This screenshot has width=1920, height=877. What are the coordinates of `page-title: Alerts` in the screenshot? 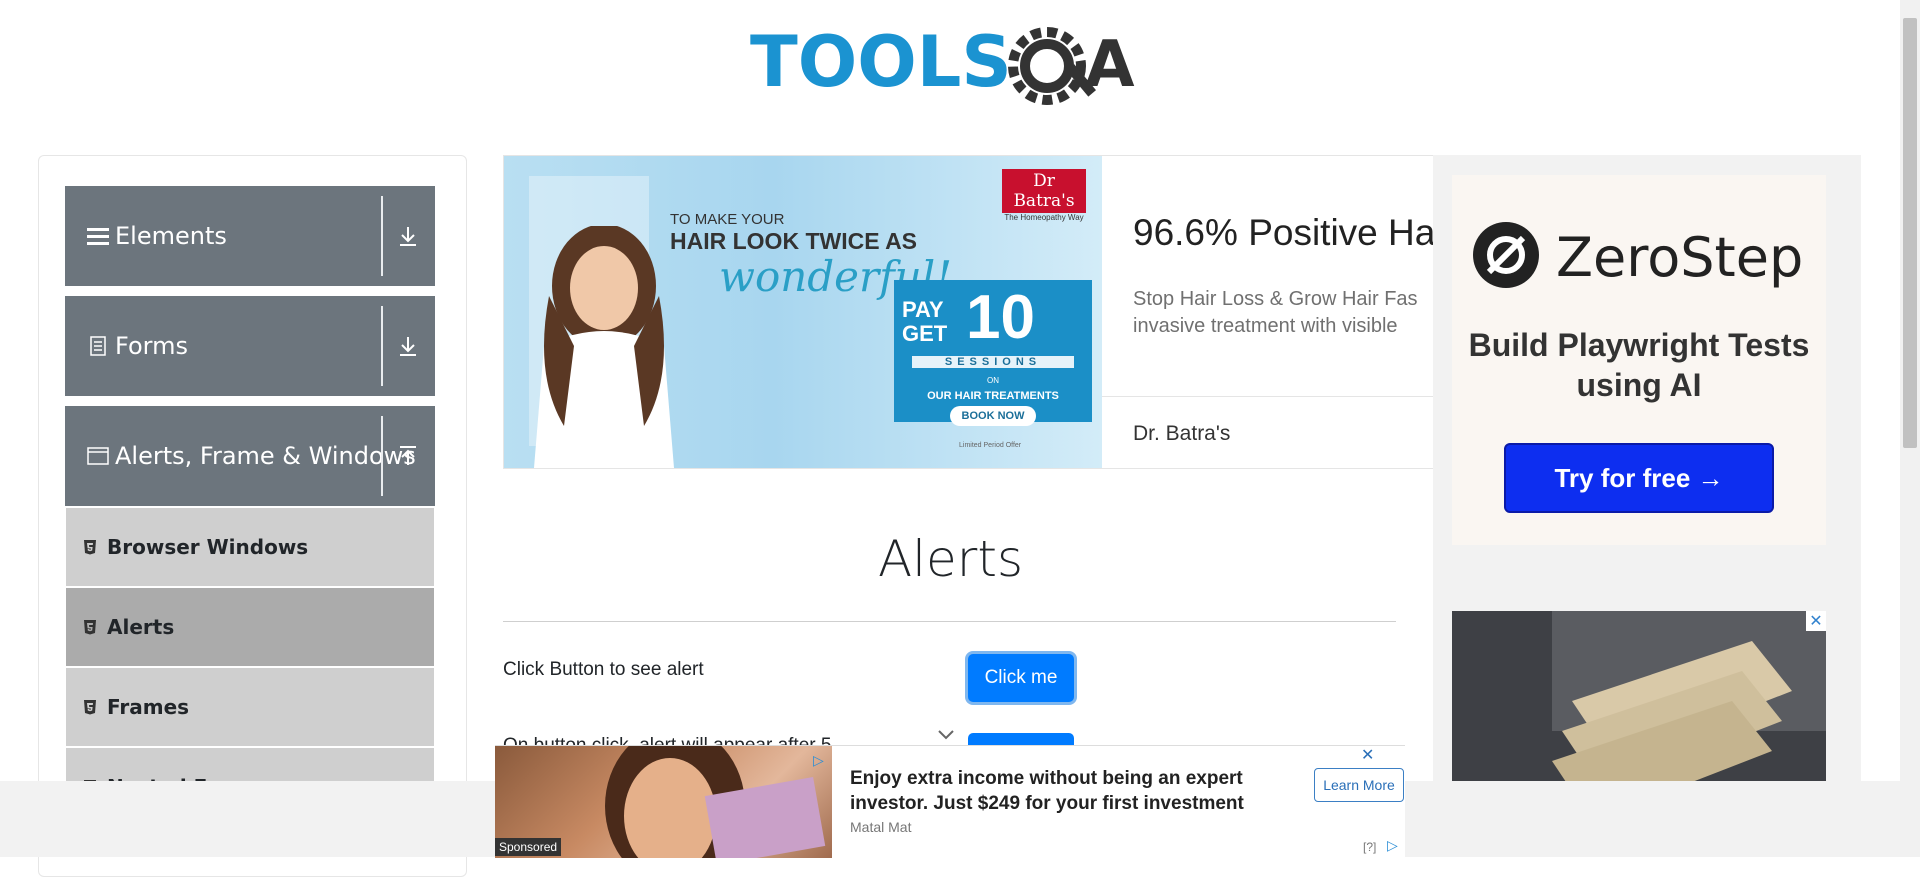 It's located at (950, 559).